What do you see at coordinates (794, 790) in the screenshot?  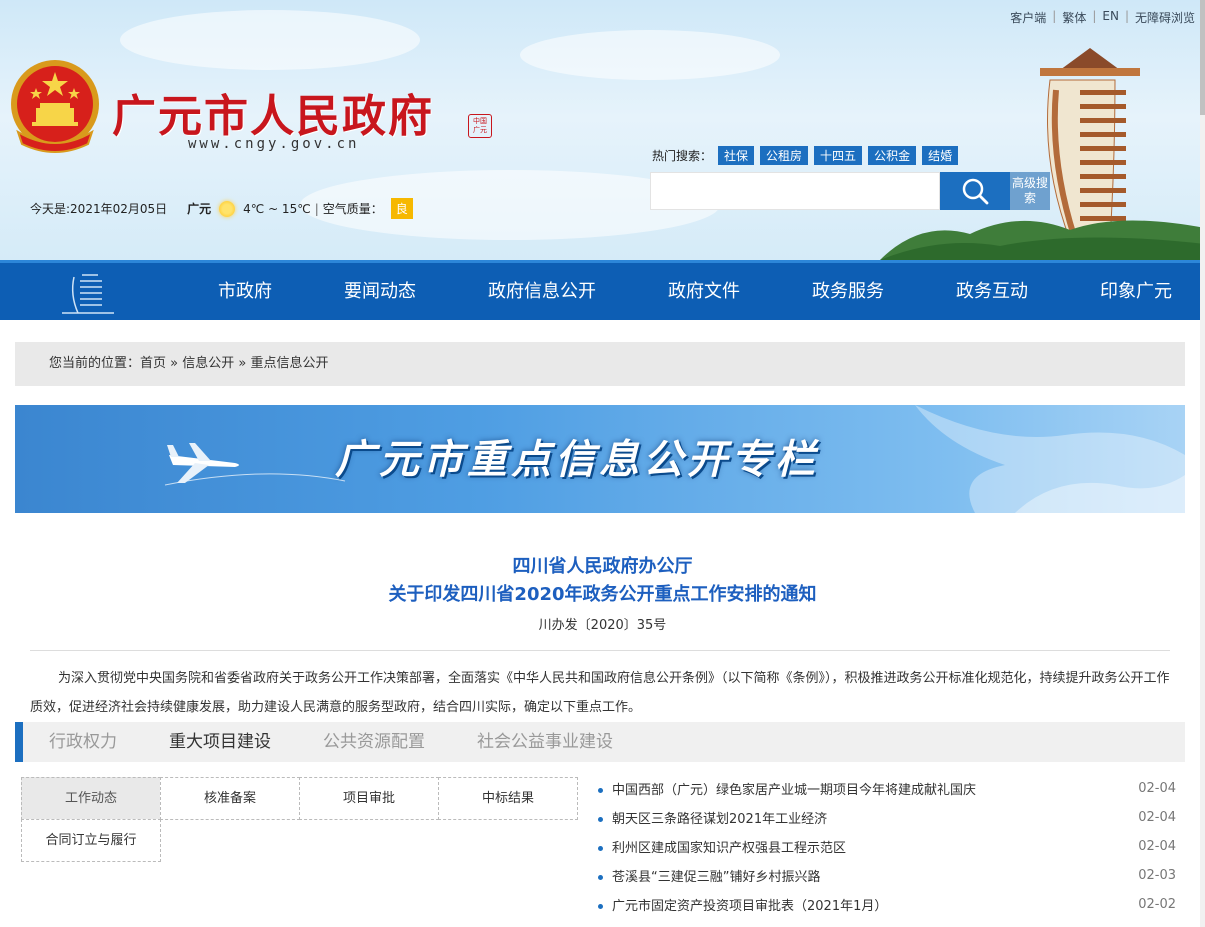 I see `news-title: 中国西部（广元）绿色家居产业城一期项目今年将建成献礼国庆` at bounding box center [794, 790].